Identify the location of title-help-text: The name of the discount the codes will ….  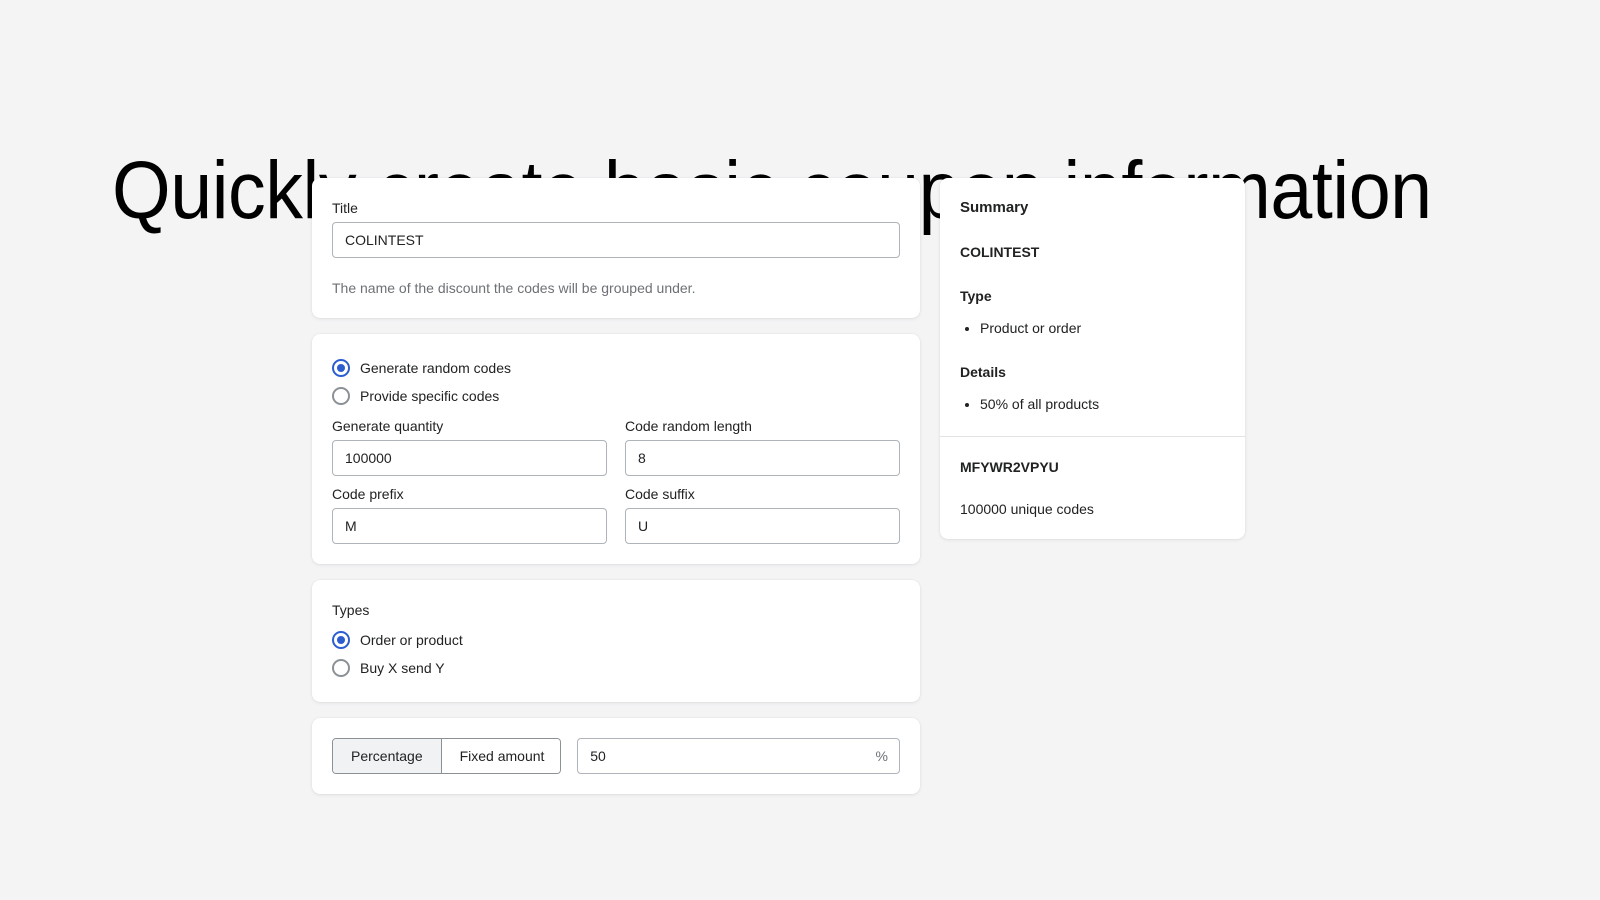
(514, 288).